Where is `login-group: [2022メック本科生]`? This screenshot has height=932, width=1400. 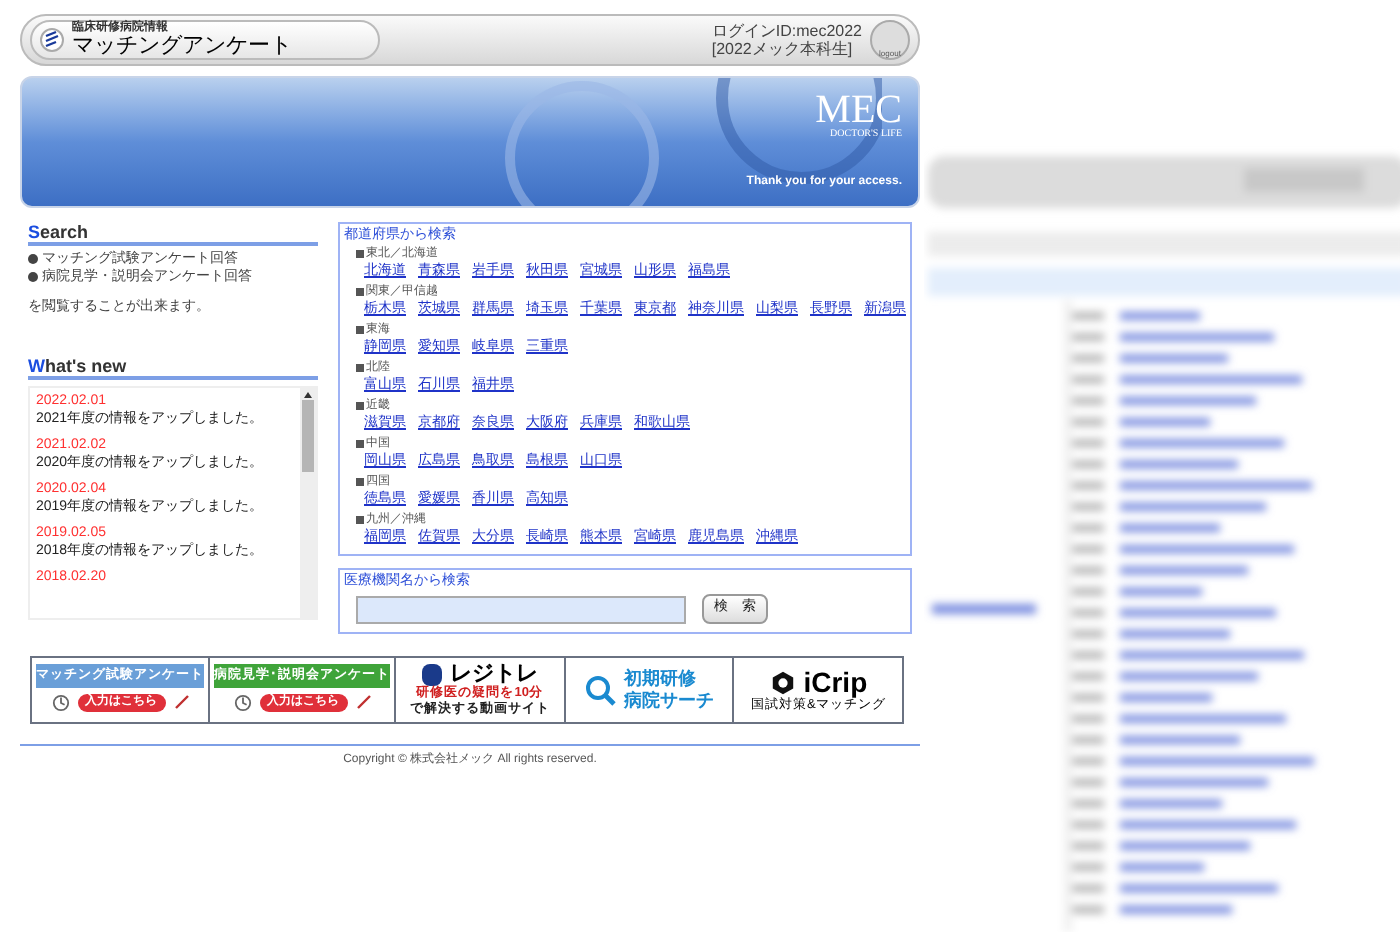 login-group: [2022メック本科生] is located at coordinates (786, 49).